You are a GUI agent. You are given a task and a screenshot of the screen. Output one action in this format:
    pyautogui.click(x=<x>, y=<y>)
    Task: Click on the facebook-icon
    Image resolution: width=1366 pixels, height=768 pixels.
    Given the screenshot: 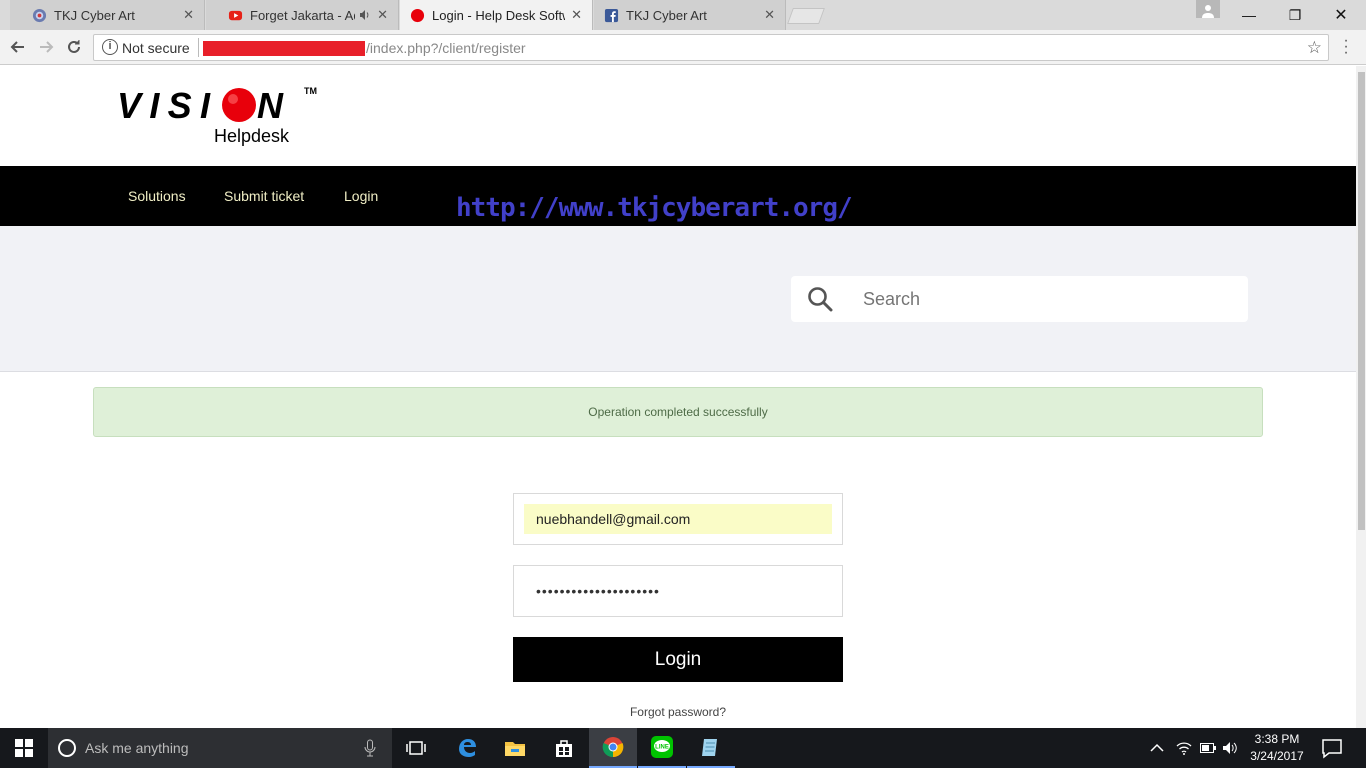 What is the action you would take?
    pyautogui.click(x=611, y=15)
    